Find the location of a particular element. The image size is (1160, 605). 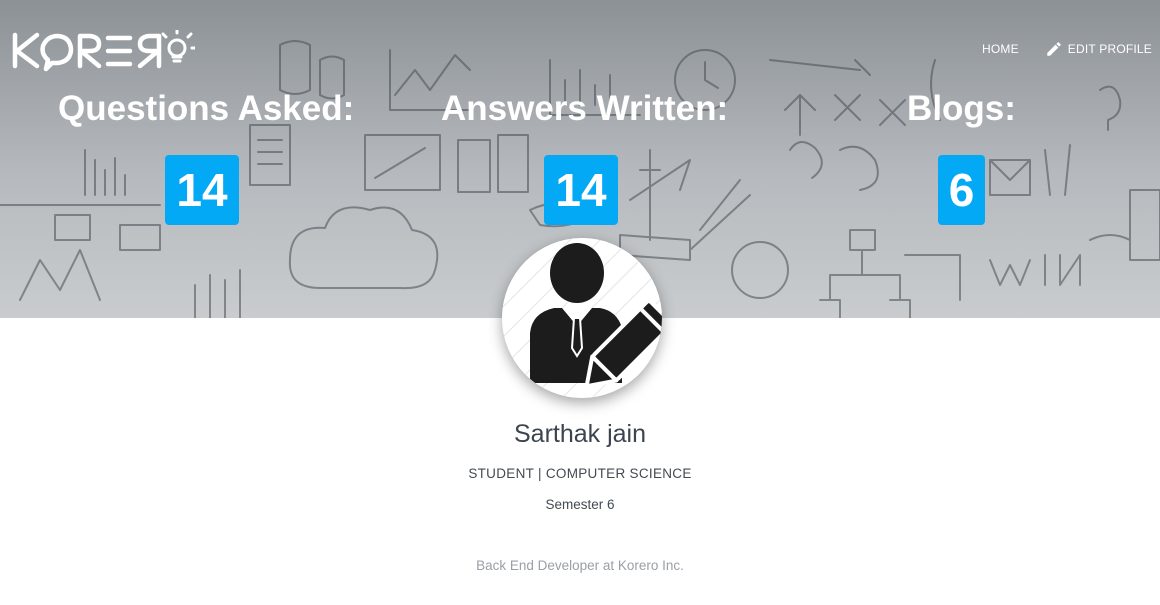

top-nav: HOME EDIT PROFILE is located at coordinates (1067, 49).